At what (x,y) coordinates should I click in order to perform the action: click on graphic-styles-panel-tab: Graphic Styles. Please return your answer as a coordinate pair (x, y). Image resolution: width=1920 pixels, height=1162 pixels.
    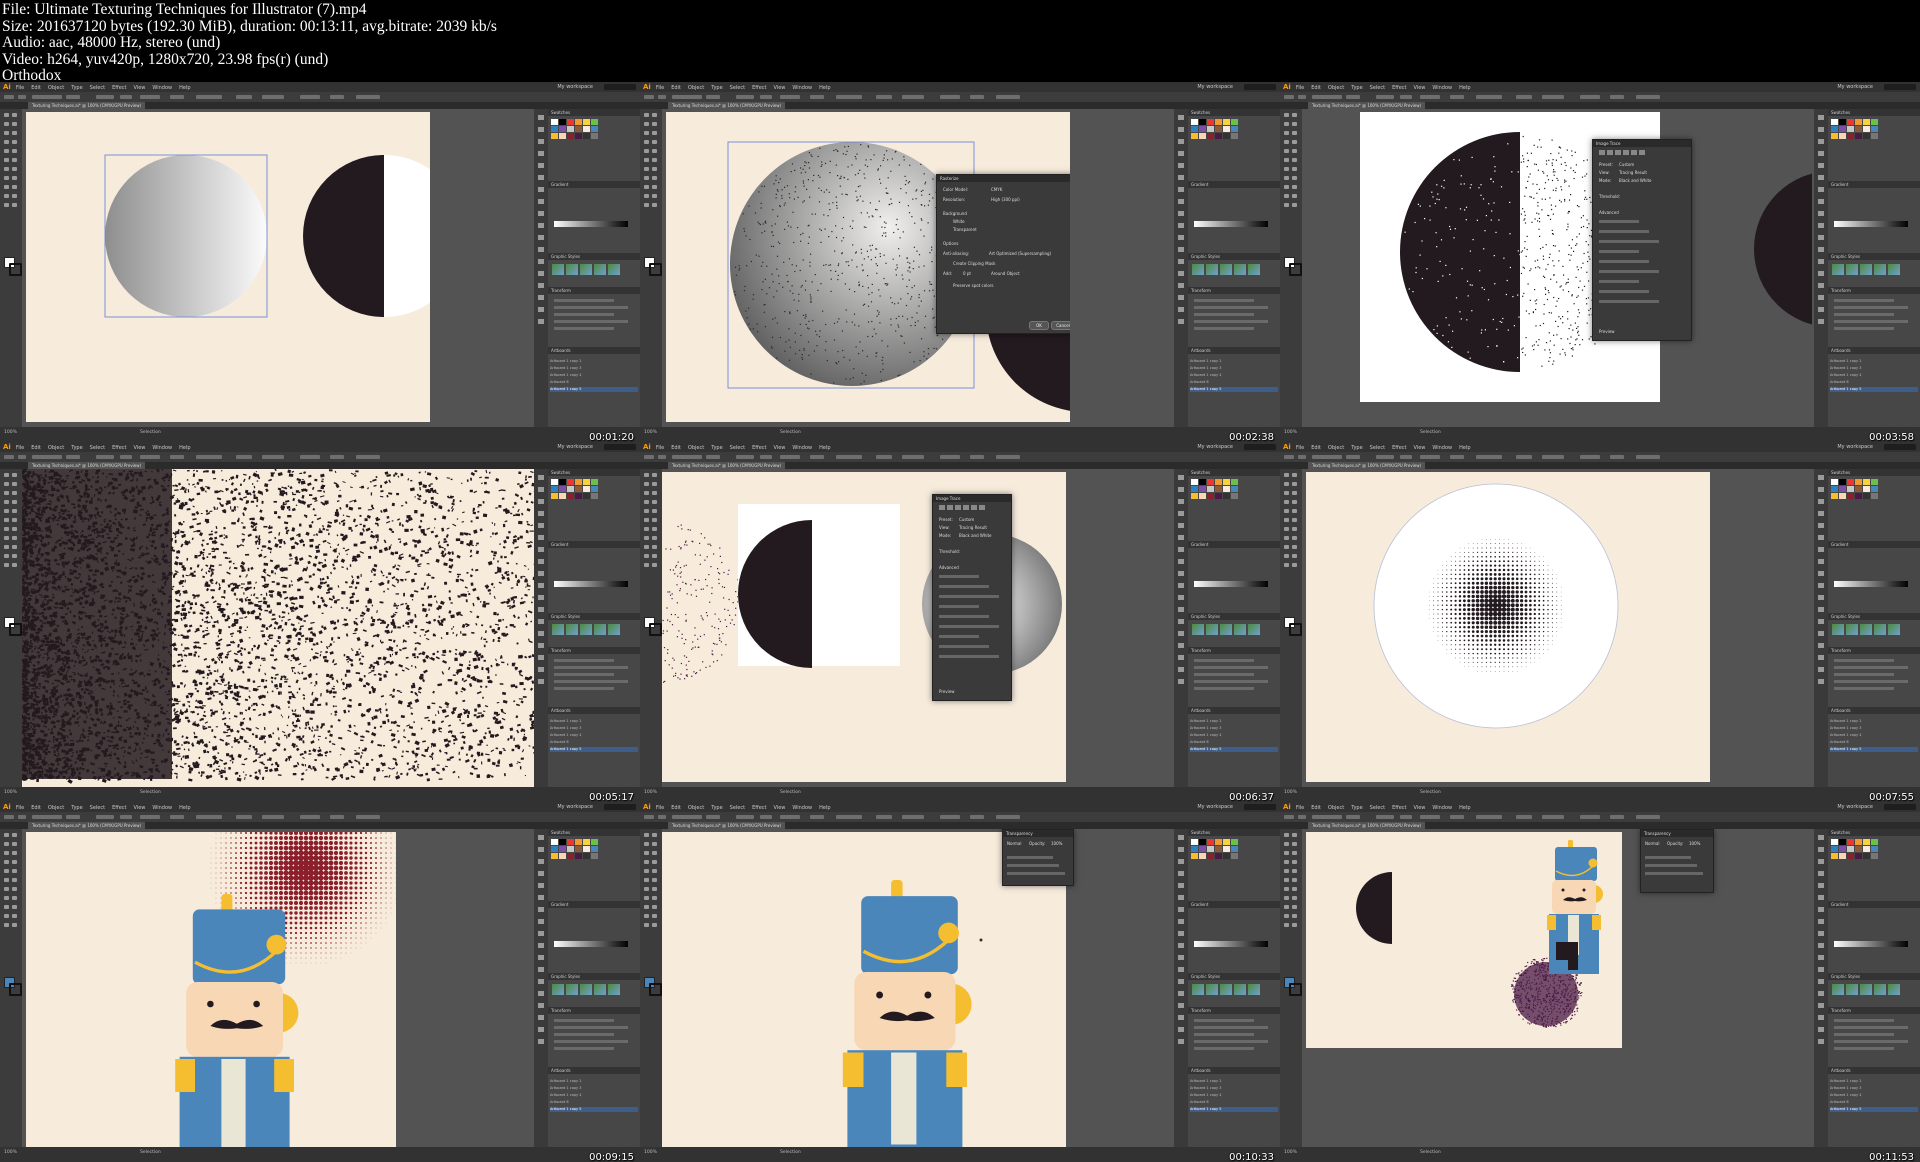
    Looking at the image, I should click on (594, 616).